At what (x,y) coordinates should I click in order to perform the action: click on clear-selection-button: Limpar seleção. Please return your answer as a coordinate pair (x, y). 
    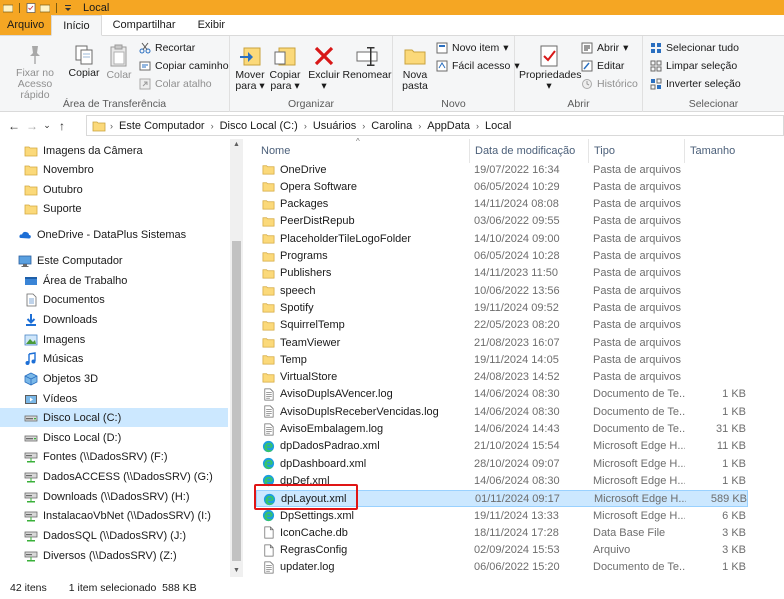
    Looking at the image, I should click on (693, 66).